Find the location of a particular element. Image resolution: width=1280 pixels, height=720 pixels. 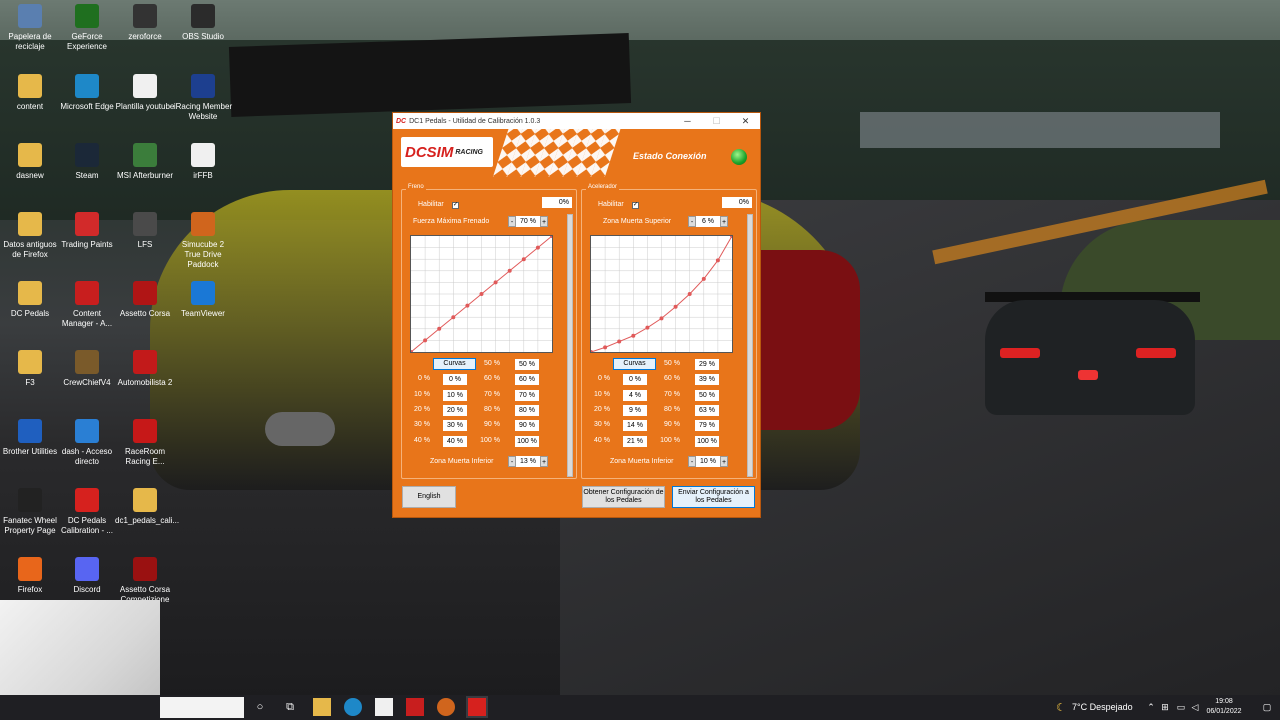

taskbar-clock: 19:08 06/01/2022 is located at coordinates (1224, 707).